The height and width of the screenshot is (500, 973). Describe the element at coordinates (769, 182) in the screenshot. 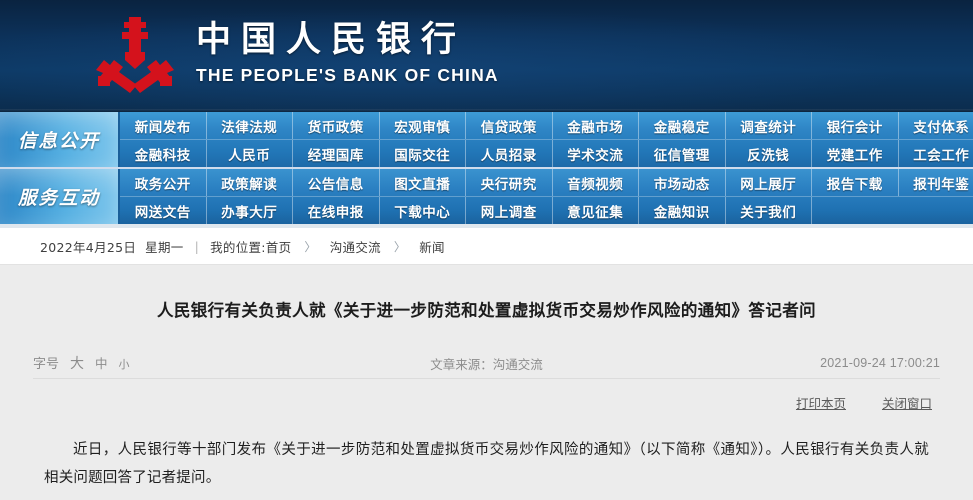

I see `nav-item-online-exhibition: 网上展厅` at that location.